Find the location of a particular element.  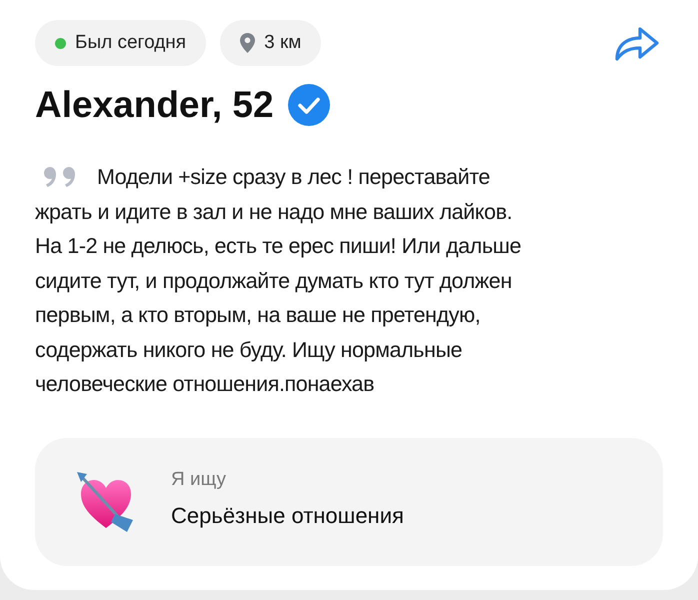

about-line: содержать никого не буду. Ищу нормальные is located at coordinates (248, 350).